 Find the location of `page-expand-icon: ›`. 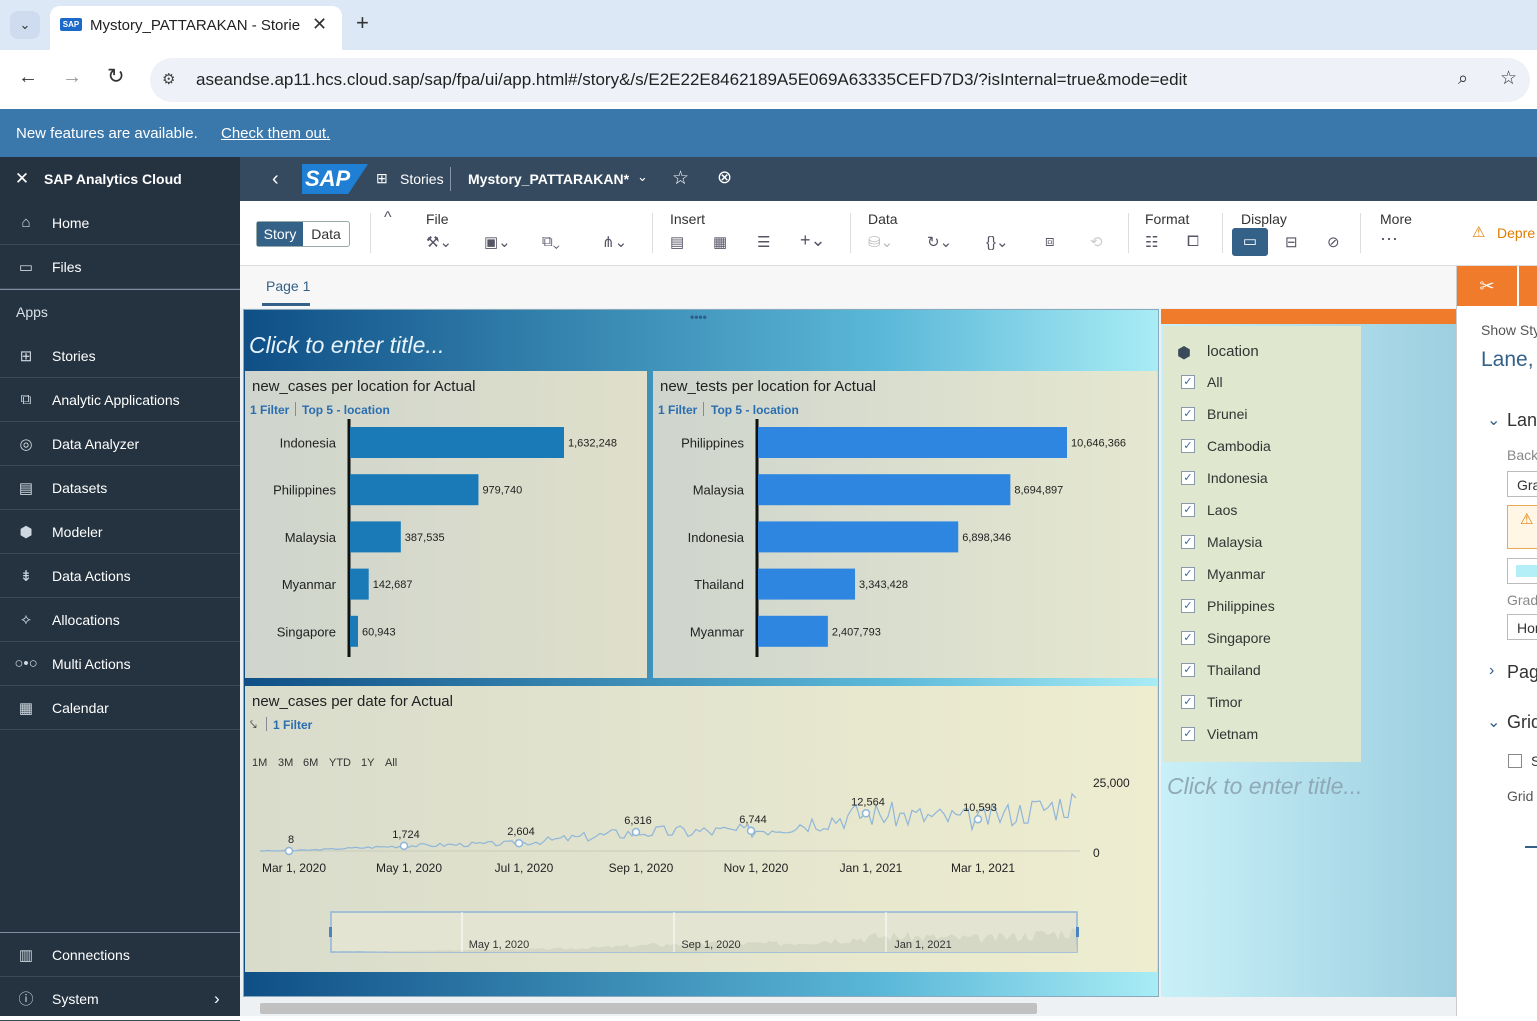

page-expand-icon: › is located at coordinates (1491, 671).